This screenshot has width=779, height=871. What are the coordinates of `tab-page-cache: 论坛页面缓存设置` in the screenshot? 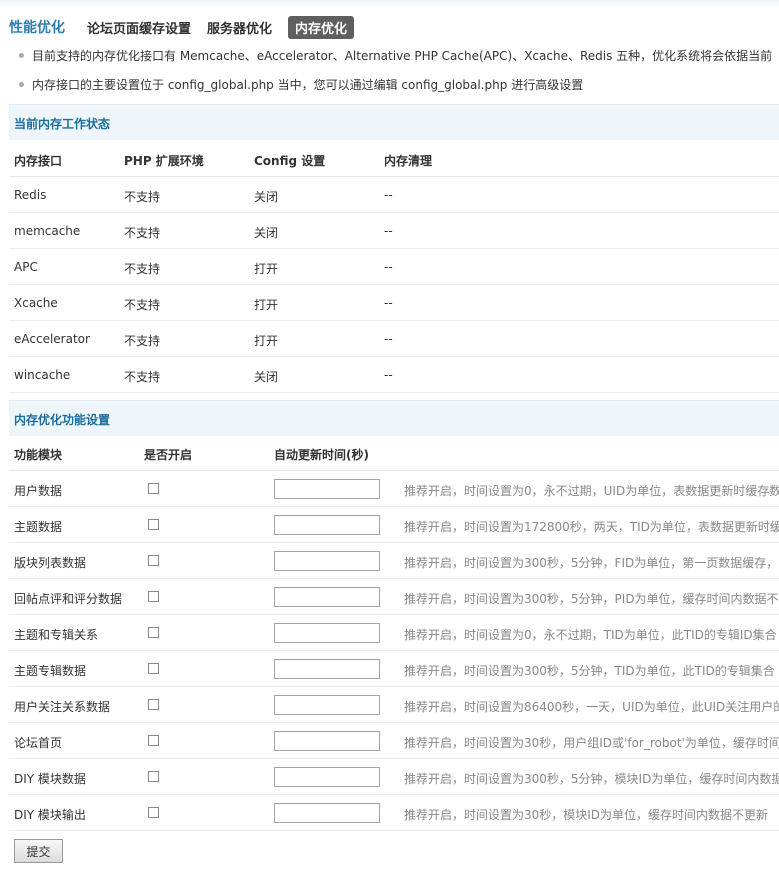 It's located at (139, 27).